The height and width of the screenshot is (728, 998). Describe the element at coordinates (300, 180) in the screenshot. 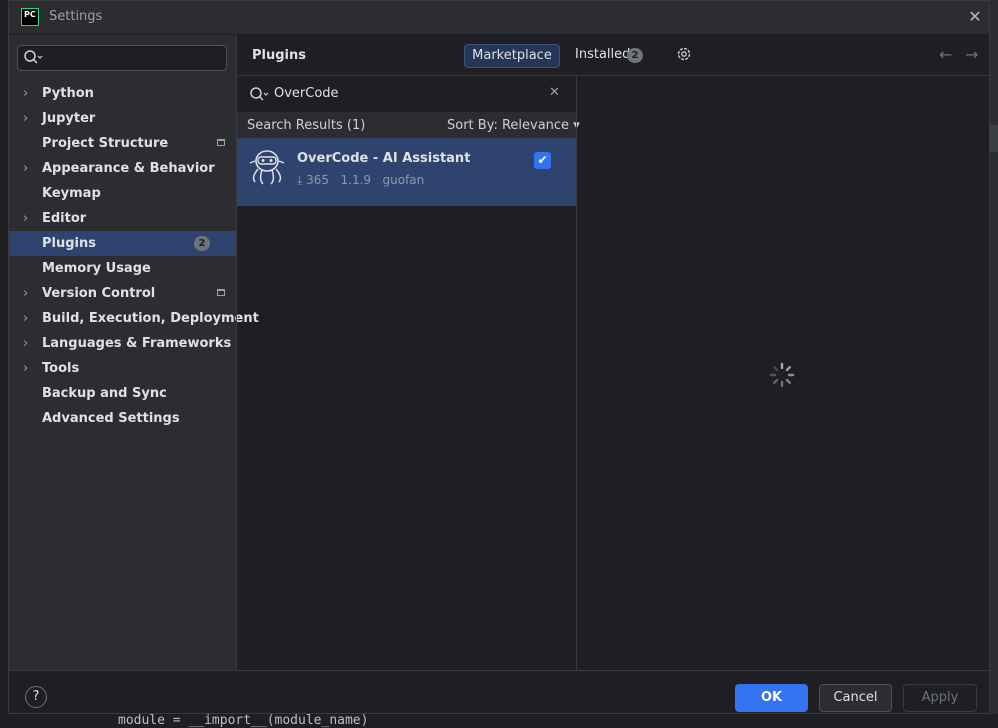

I see `download-icon: ⤓` at that location.